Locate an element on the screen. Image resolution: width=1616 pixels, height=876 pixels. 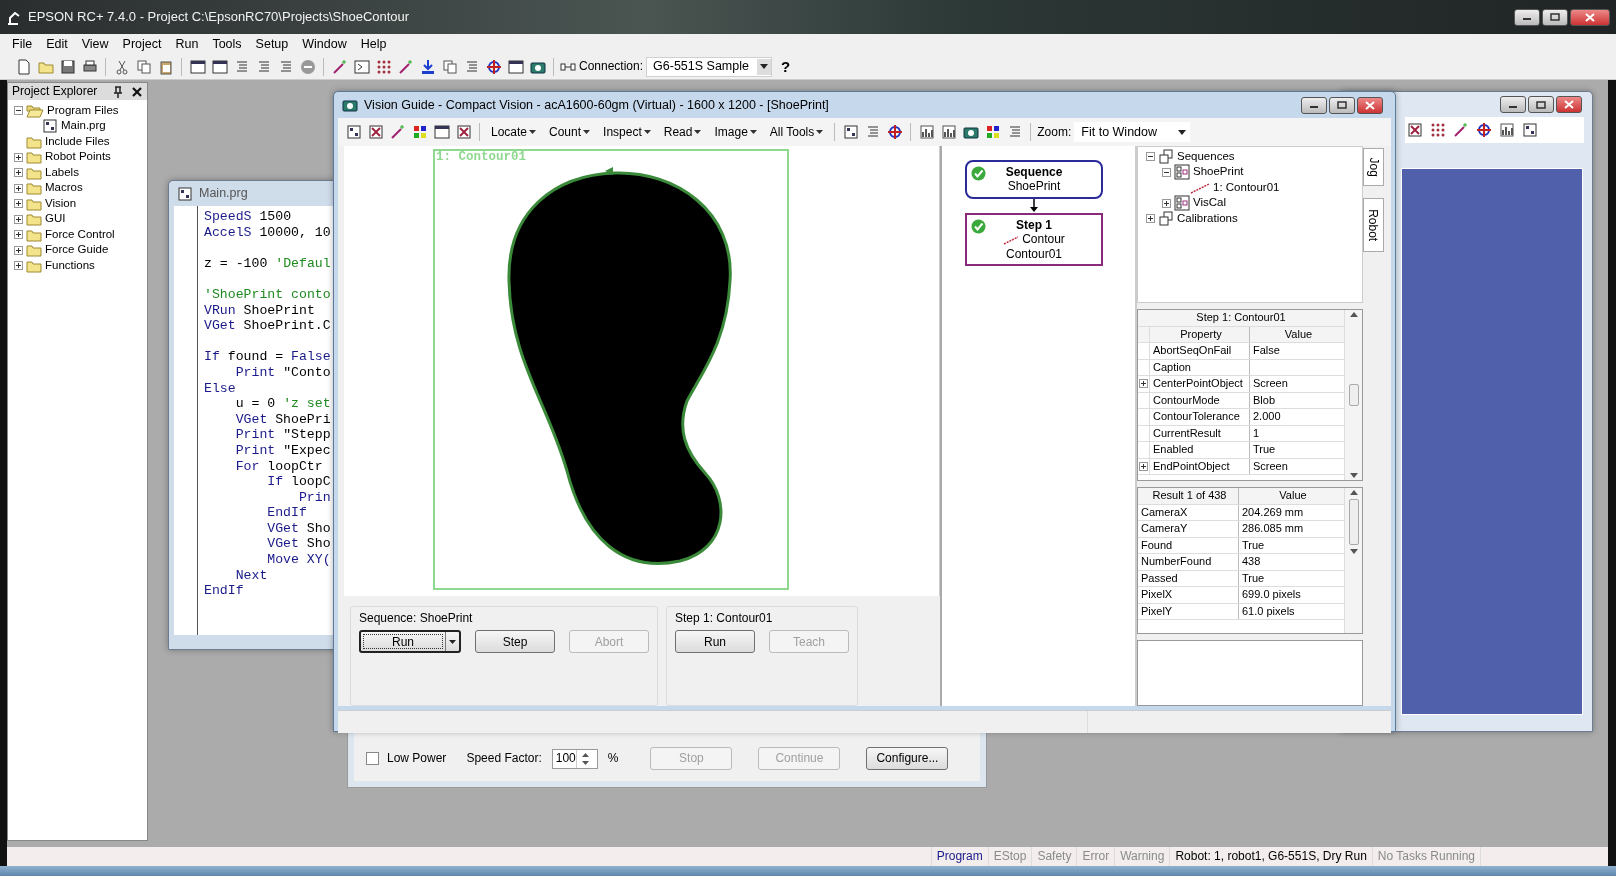
tree-item: VisCal is located at coordinates (1210, 203).